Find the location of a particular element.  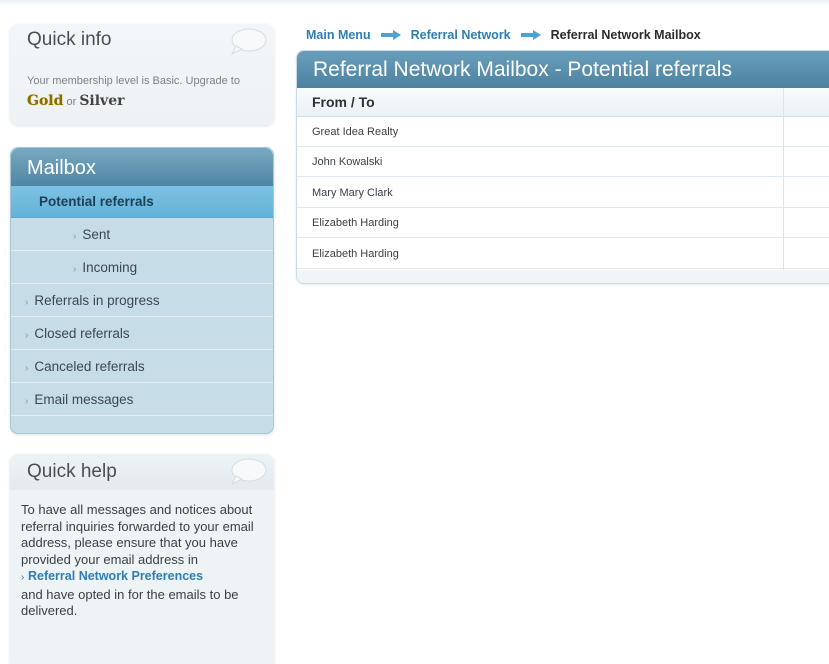

column-header-from-to: From / To is located at coordinates (343, 102).